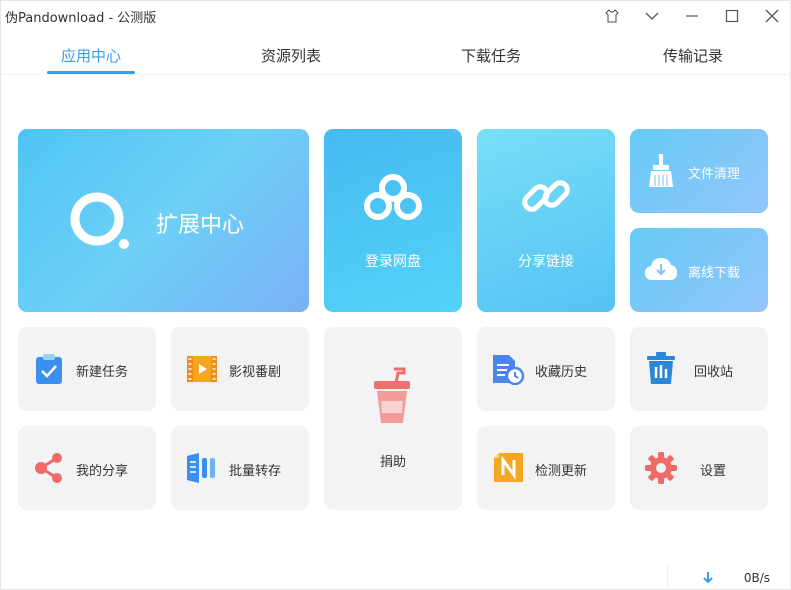  Describe the element at coordinates (396, 16) in the screenshot. I see `title-bar: 伪Pandownload - 公测版` at that location.